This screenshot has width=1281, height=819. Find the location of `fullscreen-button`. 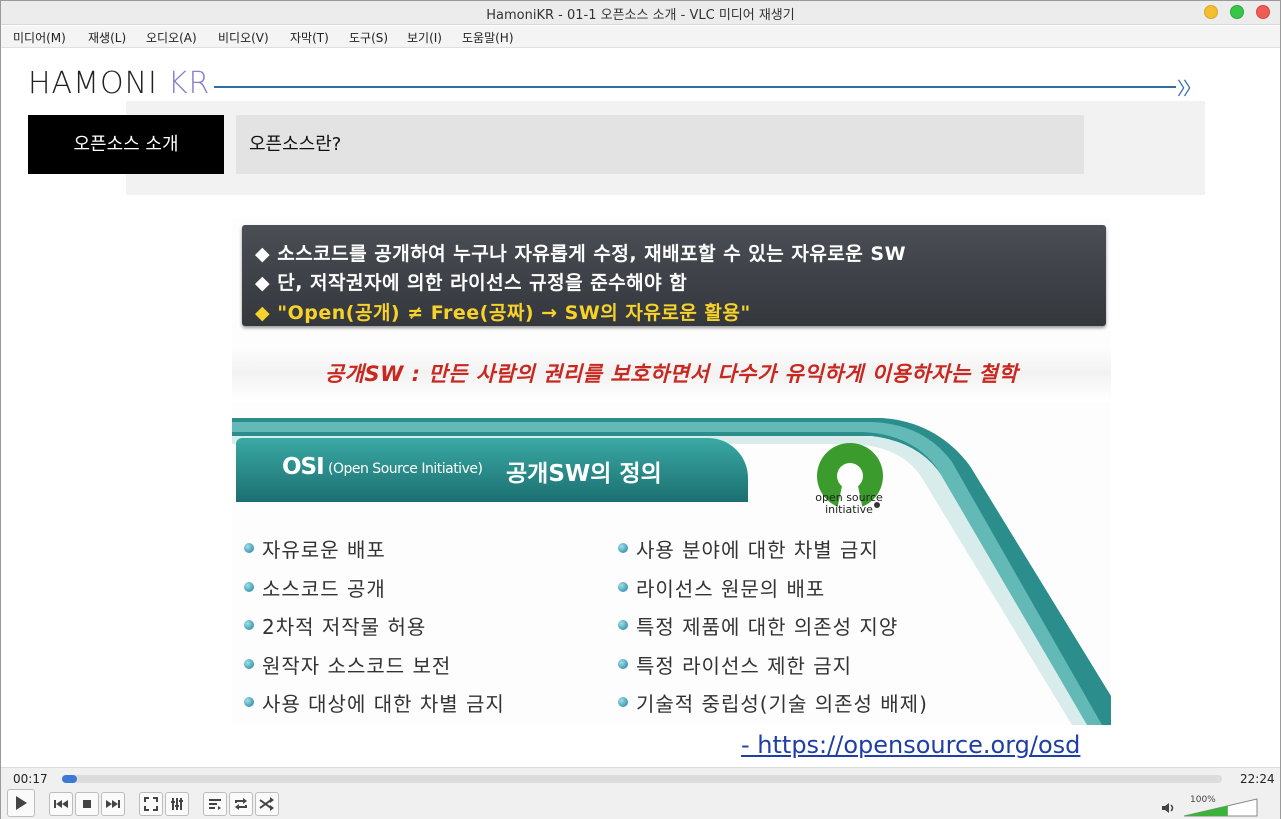

fullscreen-button is located at coordinates (151, 804).